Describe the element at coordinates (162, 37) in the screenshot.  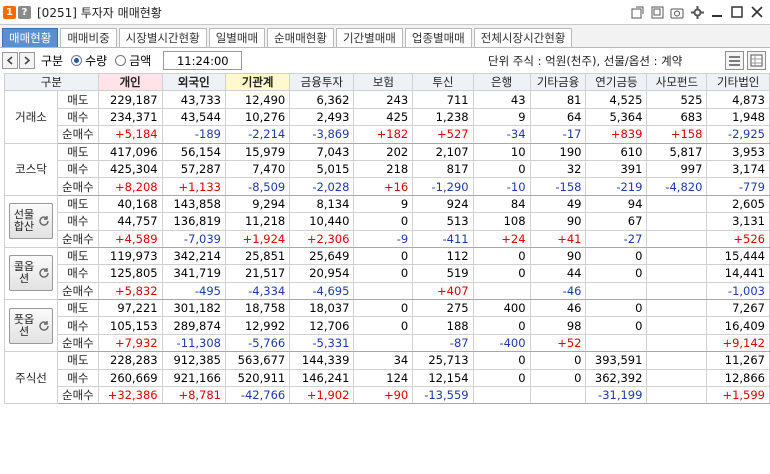
I see `tab-market-time-status: 시장별시간현황` at that location.